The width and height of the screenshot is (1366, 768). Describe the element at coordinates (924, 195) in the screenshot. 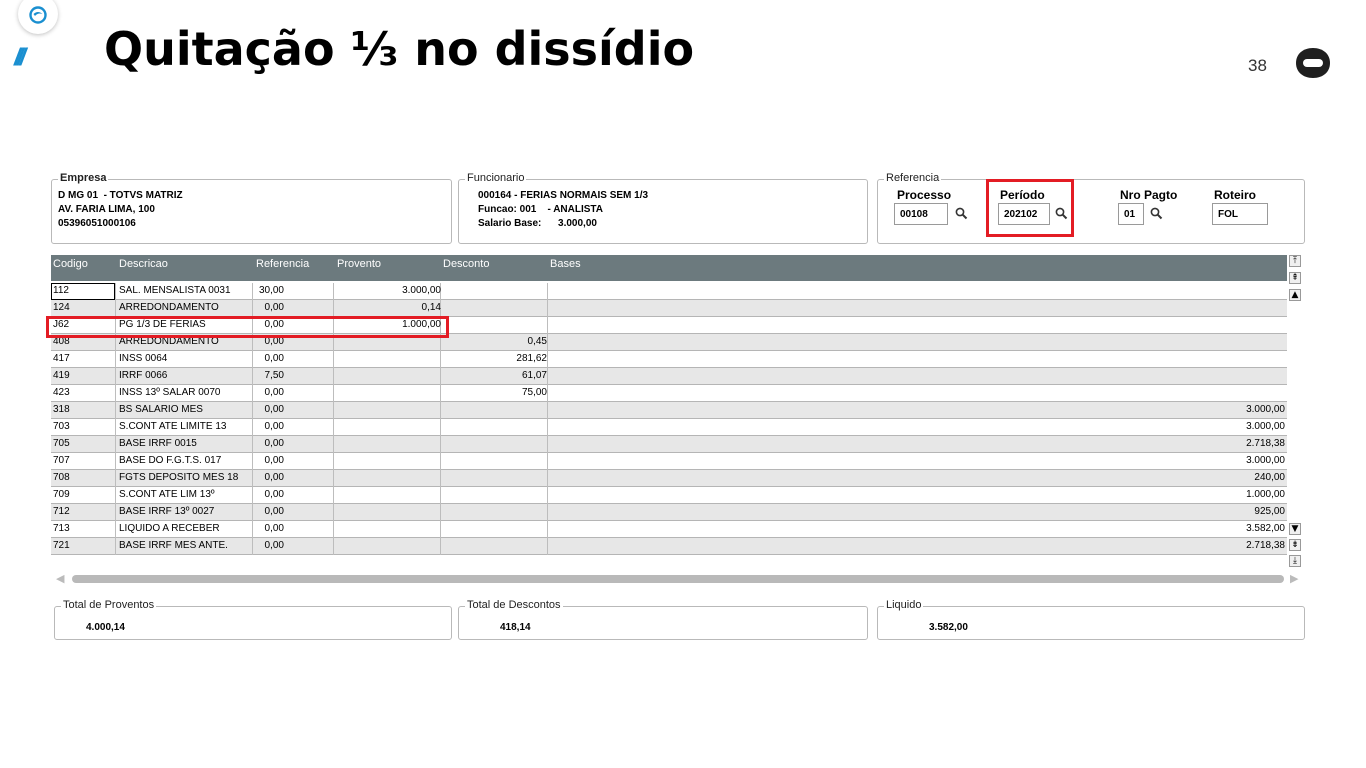

I see `processo-label: Processo` at that location.